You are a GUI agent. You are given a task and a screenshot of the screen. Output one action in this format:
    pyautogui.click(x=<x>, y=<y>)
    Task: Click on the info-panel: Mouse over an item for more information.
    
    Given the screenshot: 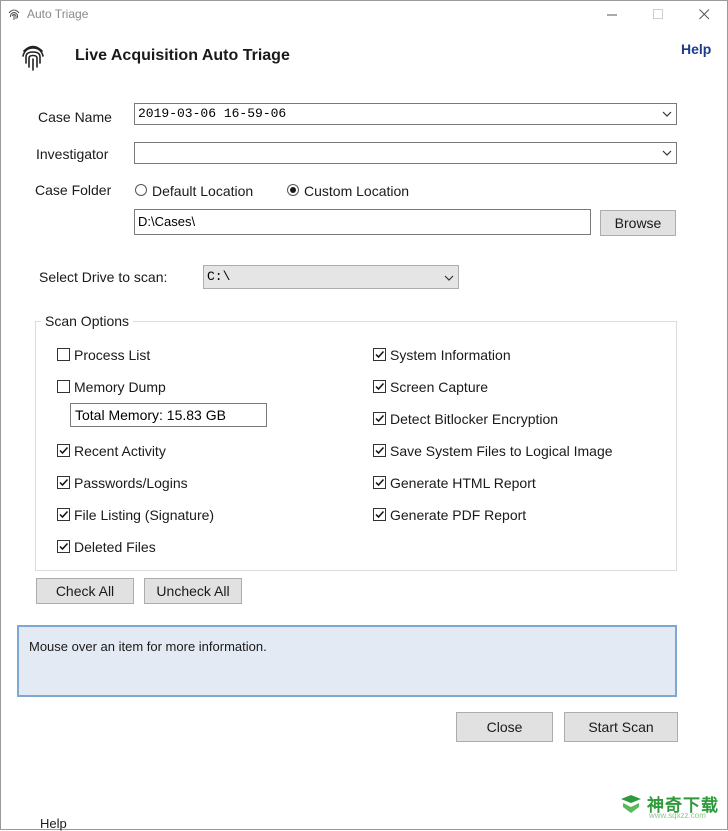 What is the action you would take?
    pyautogui.click(x=347, y=661)
    